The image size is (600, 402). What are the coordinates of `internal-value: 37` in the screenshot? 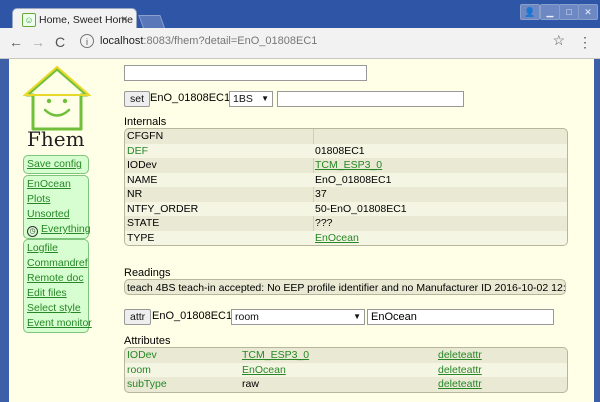 It's located at (321, 194).